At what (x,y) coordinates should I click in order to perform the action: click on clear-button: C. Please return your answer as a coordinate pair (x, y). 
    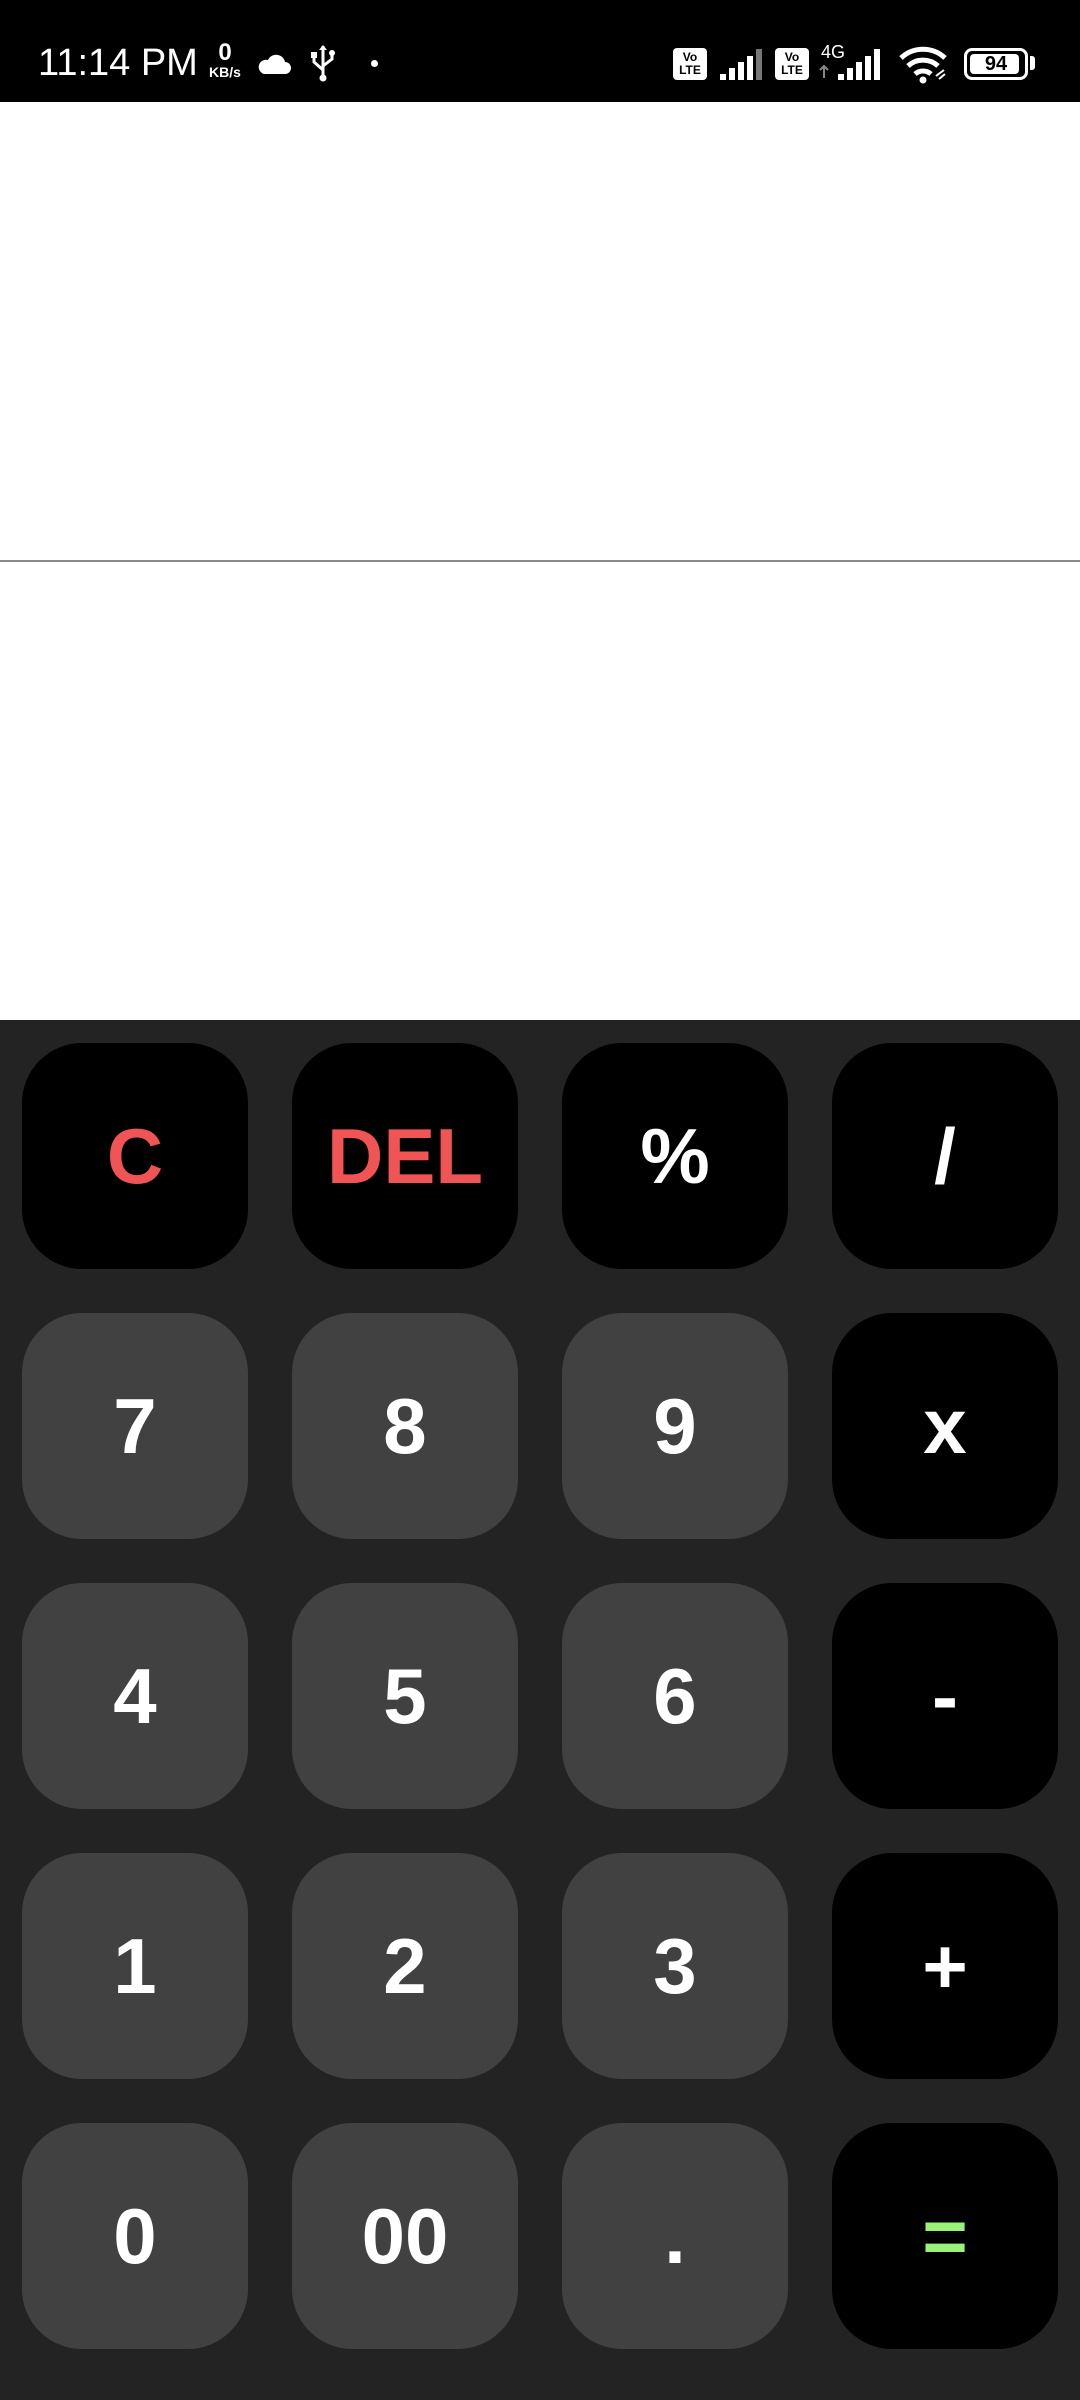
    Looking at the image, I should click on (135, 1156).